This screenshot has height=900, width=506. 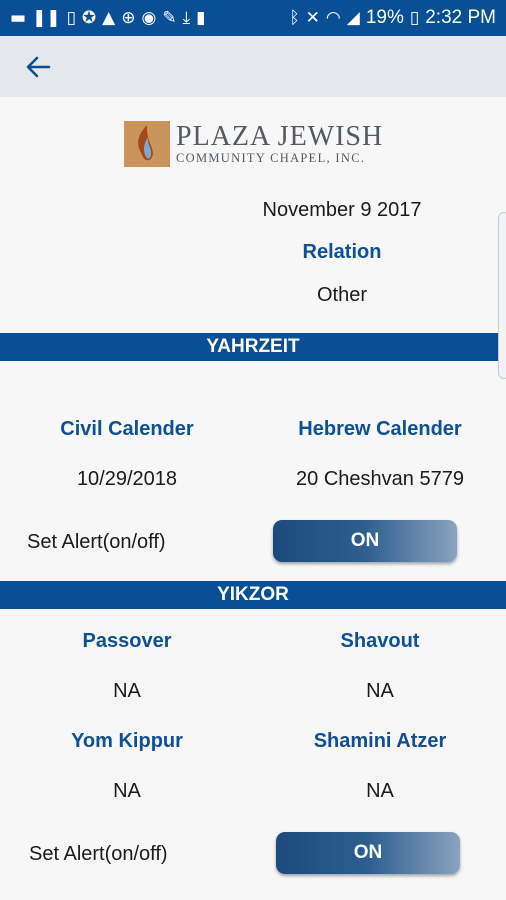 What do you see at coordinates (253, 66) in the screenshot?
I see `app-bar` at bounding box center [253, 66].